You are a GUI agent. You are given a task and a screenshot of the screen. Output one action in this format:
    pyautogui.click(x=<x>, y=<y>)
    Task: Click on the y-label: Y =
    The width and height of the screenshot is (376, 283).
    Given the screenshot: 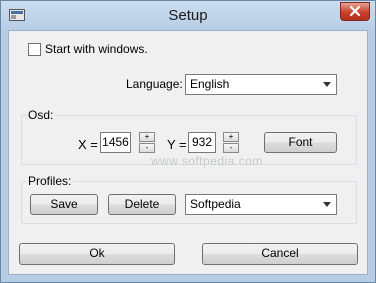 What is the action you would take?
    pyautogui.click(x=177, y=144)
    